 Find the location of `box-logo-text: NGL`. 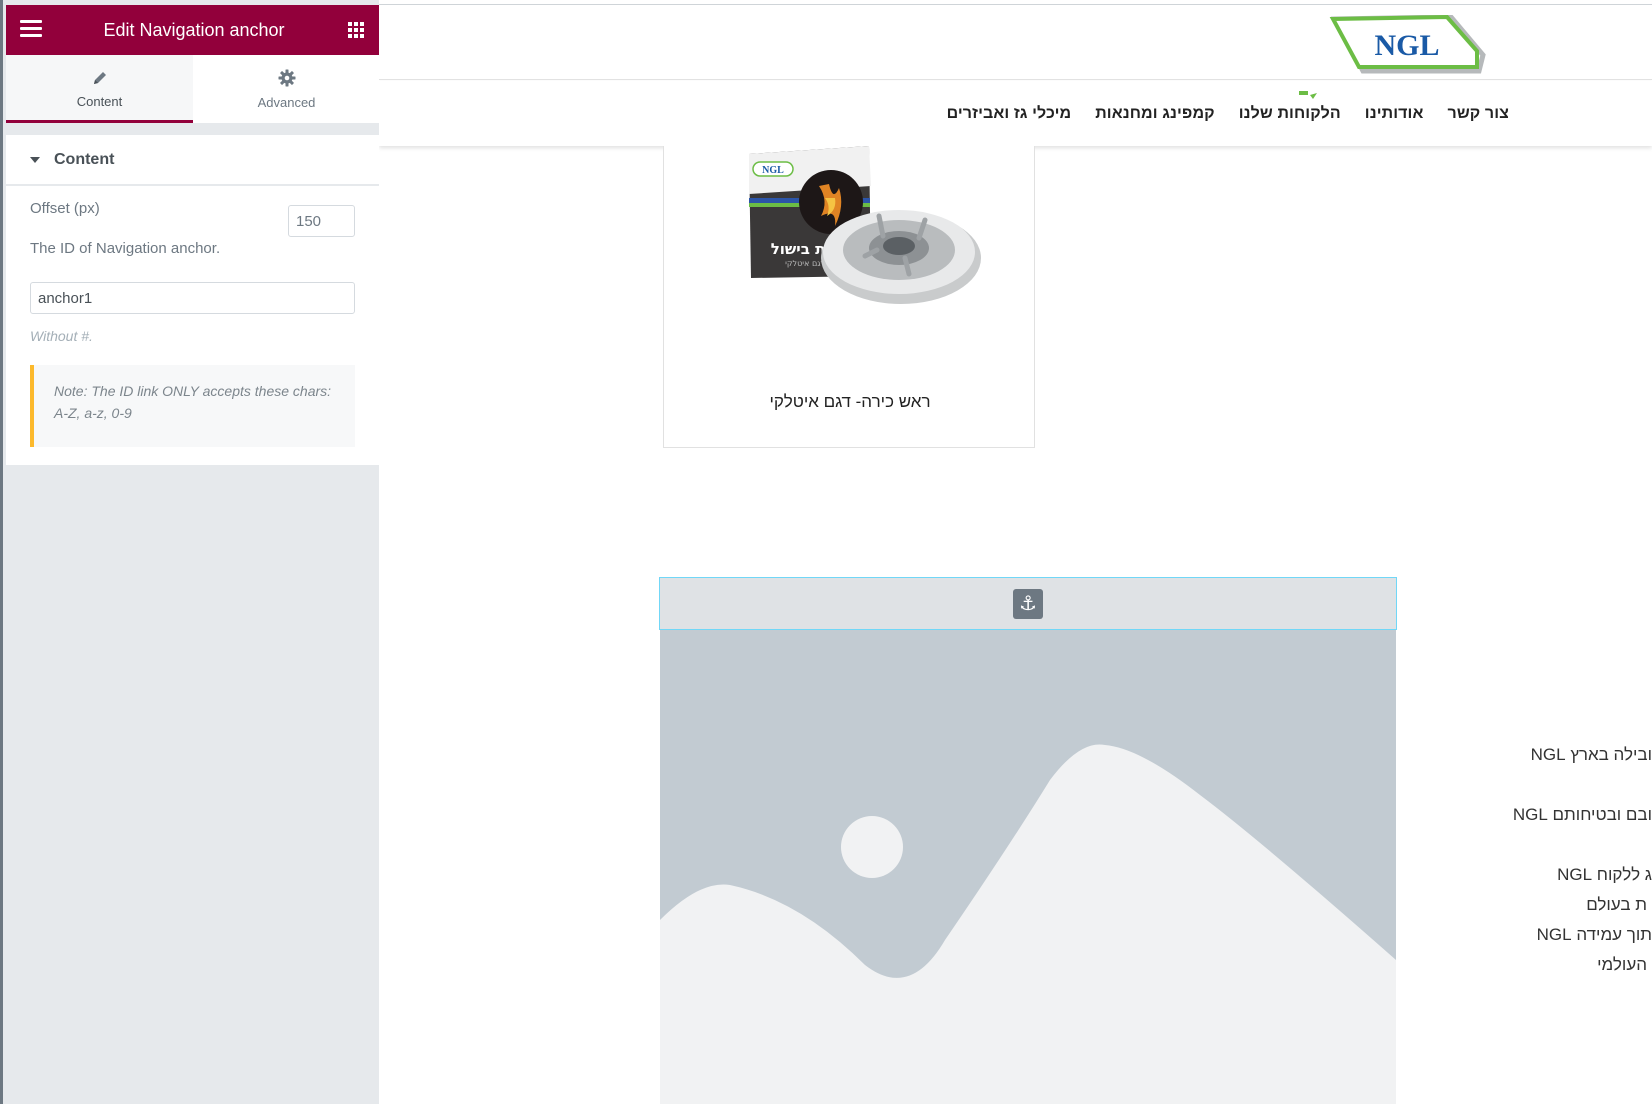

box-logo-text: NGL is located at coordinates (773, 170).